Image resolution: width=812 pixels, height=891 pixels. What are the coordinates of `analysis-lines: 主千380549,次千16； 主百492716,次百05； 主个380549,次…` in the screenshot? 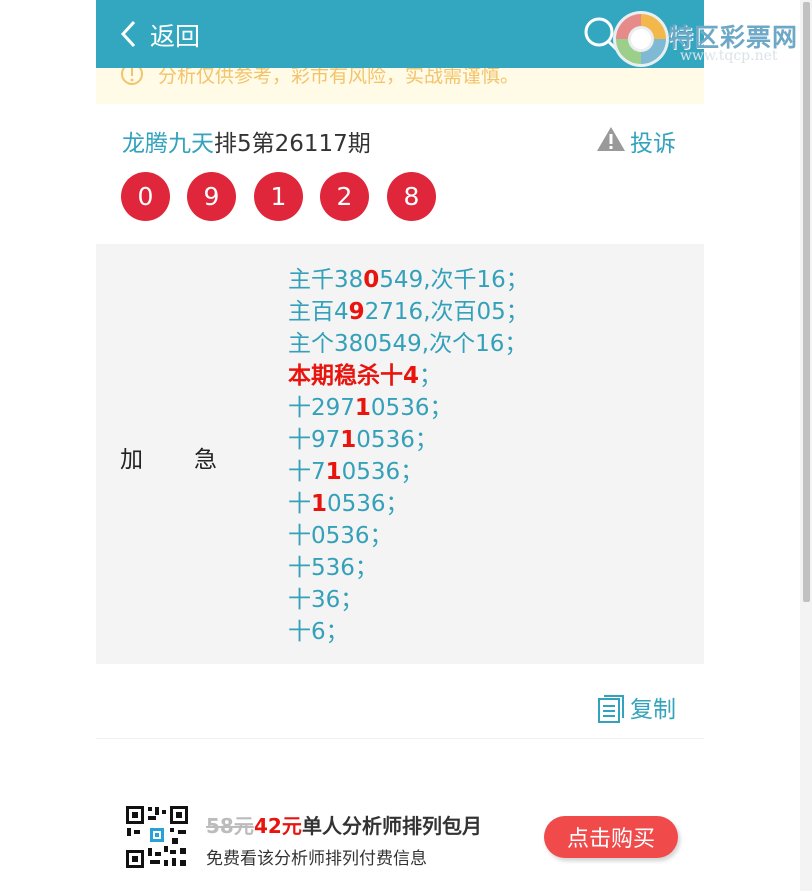 It's located at (408, 456).